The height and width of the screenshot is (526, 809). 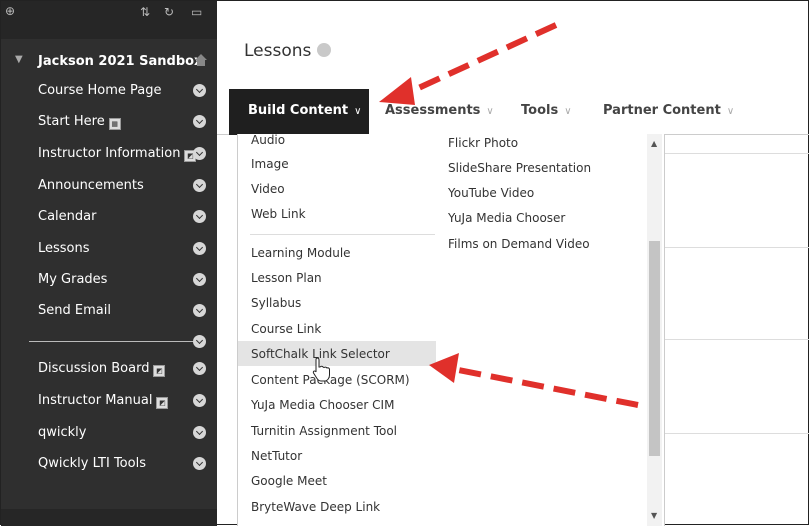 I want to click on menu-item-audio: Audio, so click(x=268, y=140).